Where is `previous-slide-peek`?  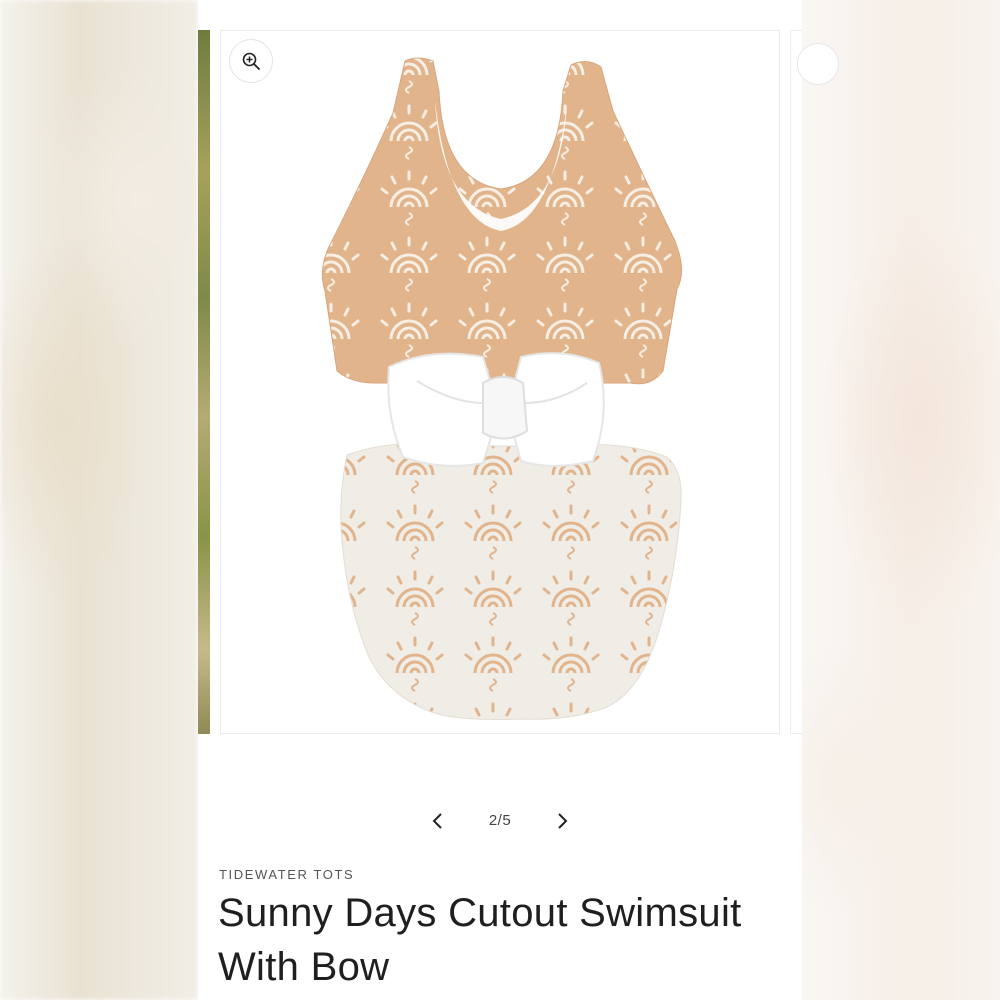 previous-slide-peek is located at coordinates (204, 382).